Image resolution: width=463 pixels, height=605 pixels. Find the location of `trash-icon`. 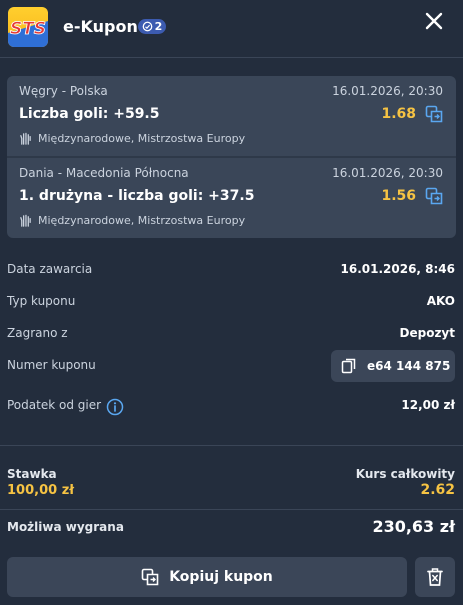

trash-icon is located at coordinates (435, 577).